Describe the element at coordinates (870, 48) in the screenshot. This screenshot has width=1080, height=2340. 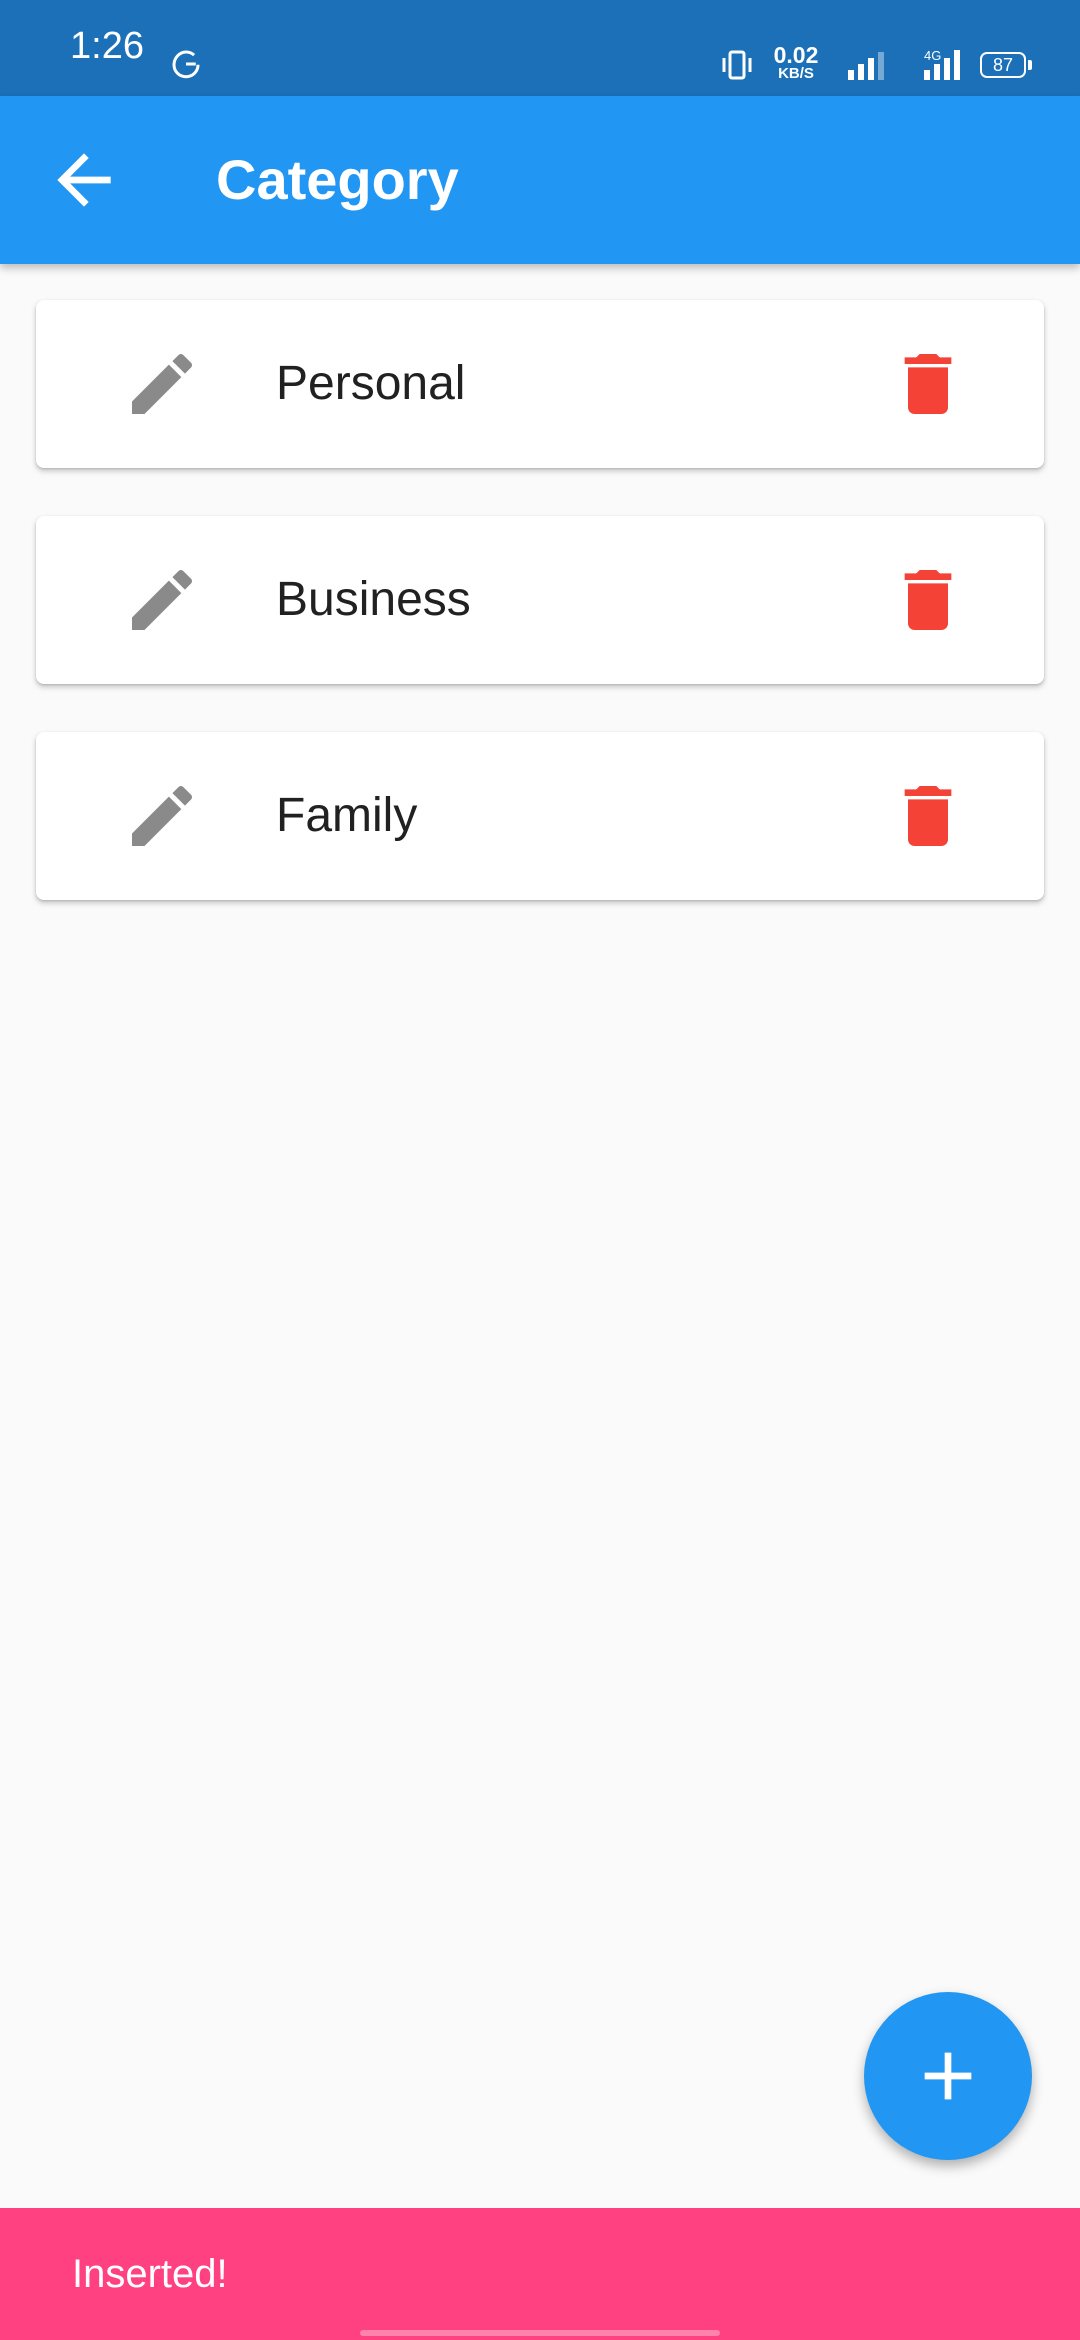
I see `status-icons: 0.02 KB/S 4G 87` at that location.